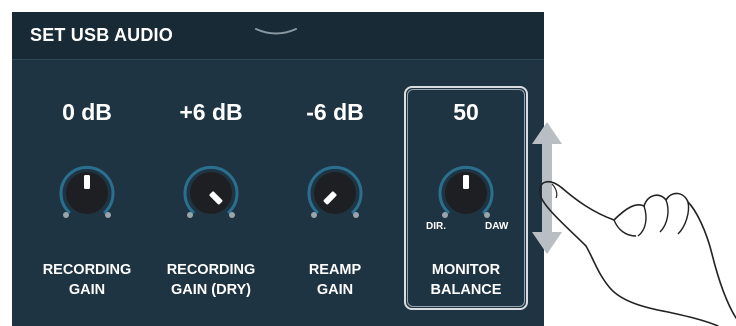 The image size is (736, 326). I want to click on reamp-gain-value: -6 dB, so click(335, 112).